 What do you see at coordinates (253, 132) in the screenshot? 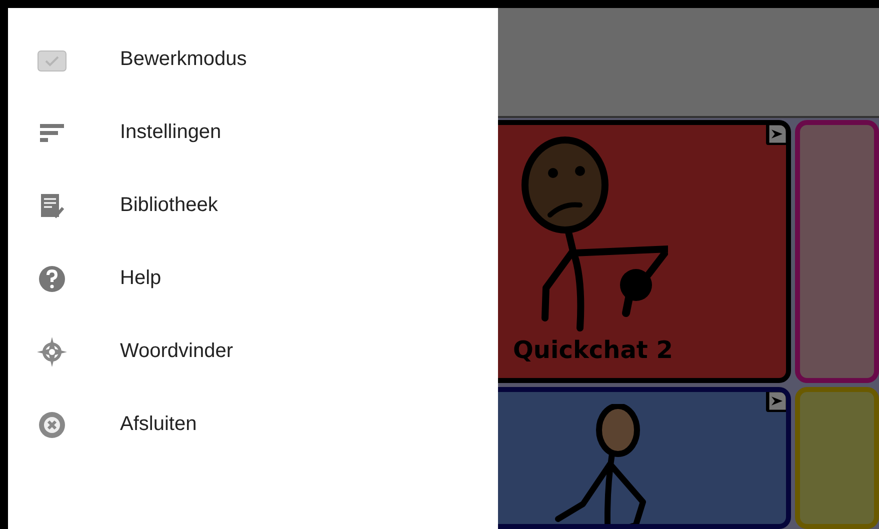
I see `menu-item: Instellingen` at bounding box center [253, 132].